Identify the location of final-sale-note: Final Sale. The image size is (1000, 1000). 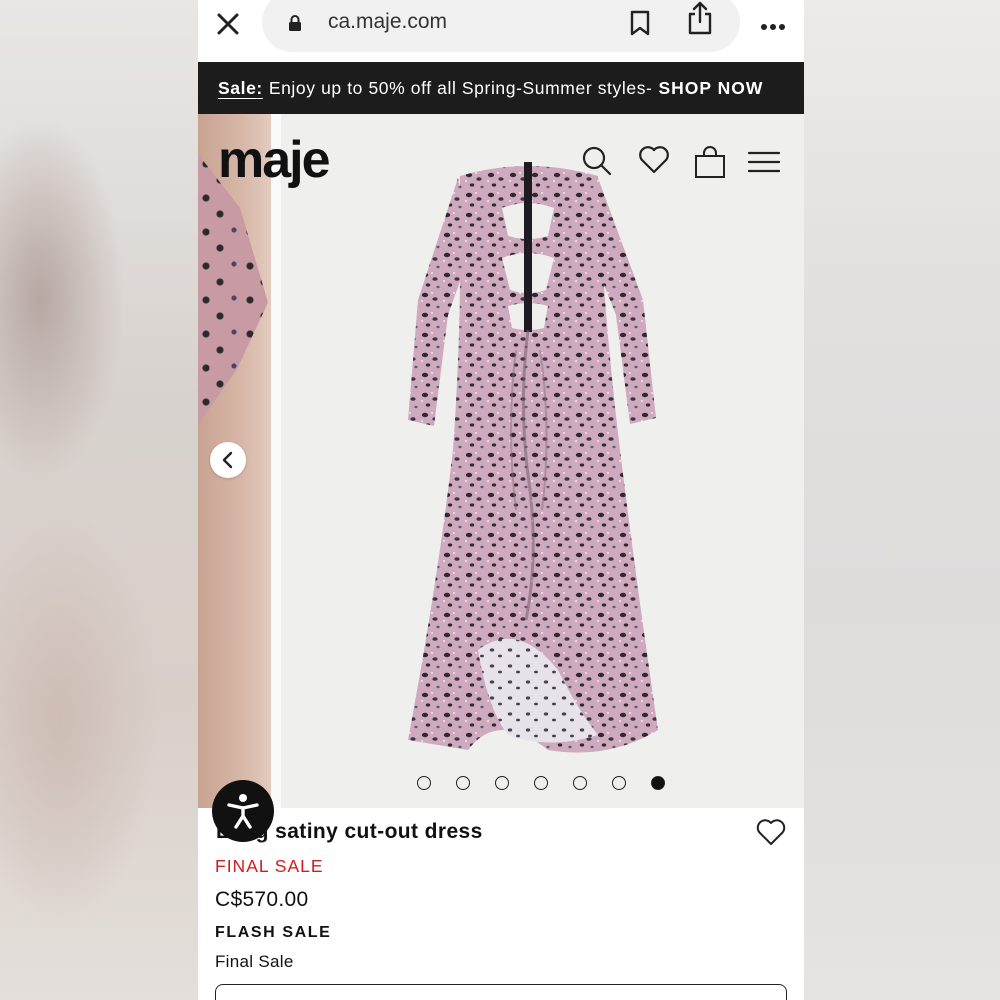
(254, 961).